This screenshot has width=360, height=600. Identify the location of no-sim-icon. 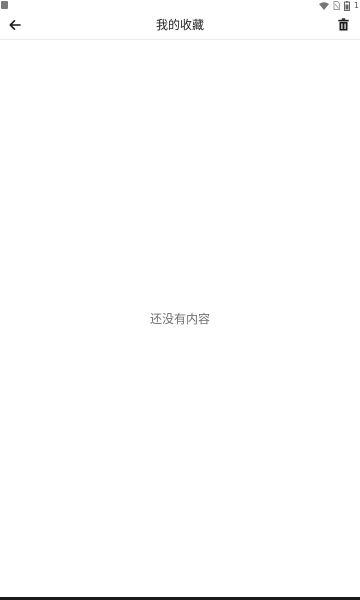
(336, 5).